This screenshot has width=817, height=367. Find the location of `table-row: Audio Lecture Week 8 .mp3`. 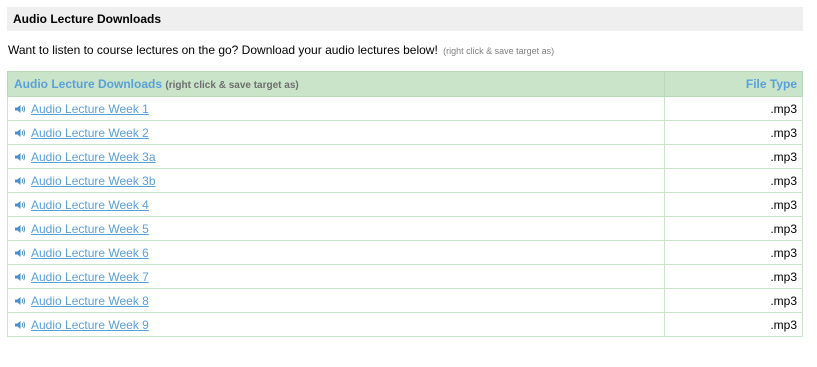

table-row: Audio Lecture Week 8 .mp3 is located at coordinates (405, 300).